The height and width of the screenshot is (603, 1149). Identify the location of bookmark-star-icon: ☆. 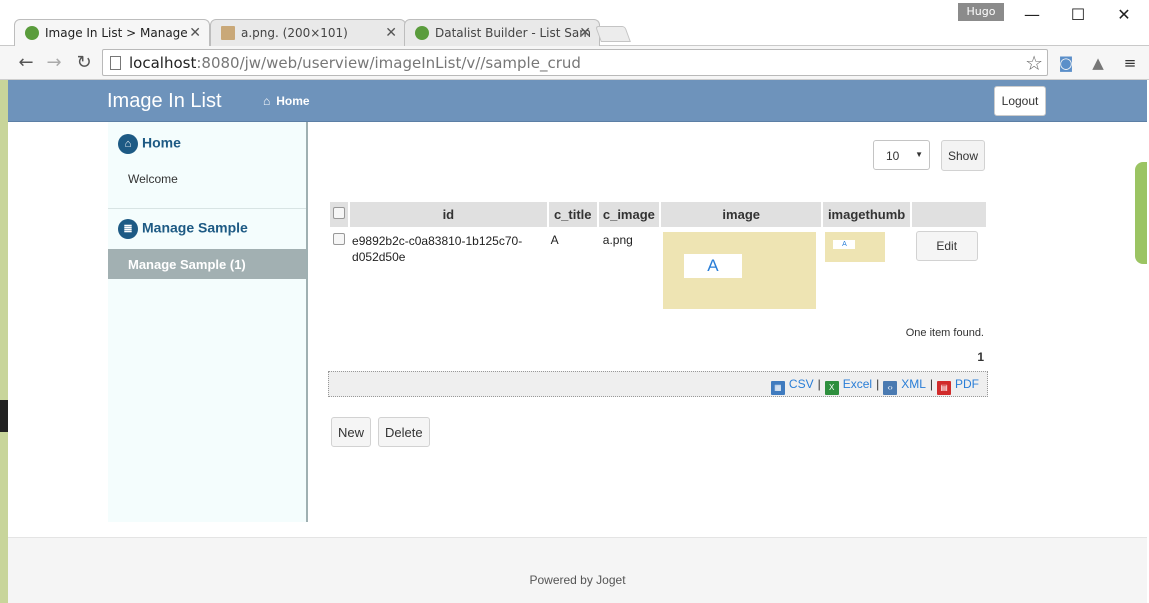
(1034, 63).